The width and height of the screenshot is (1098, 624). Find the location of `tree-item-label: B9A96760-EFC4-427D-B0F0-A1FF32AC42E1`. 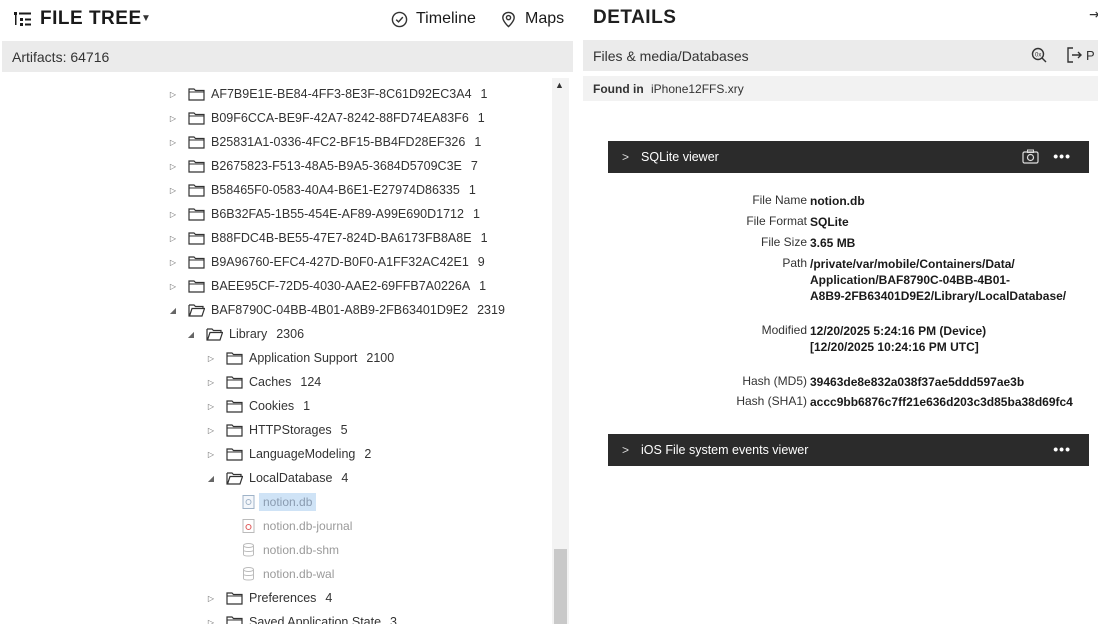

tree-item-label: B9A96760-EFC4-427D-B0F0-A1FF32AC42E1 is located at coordinates (340, 262).